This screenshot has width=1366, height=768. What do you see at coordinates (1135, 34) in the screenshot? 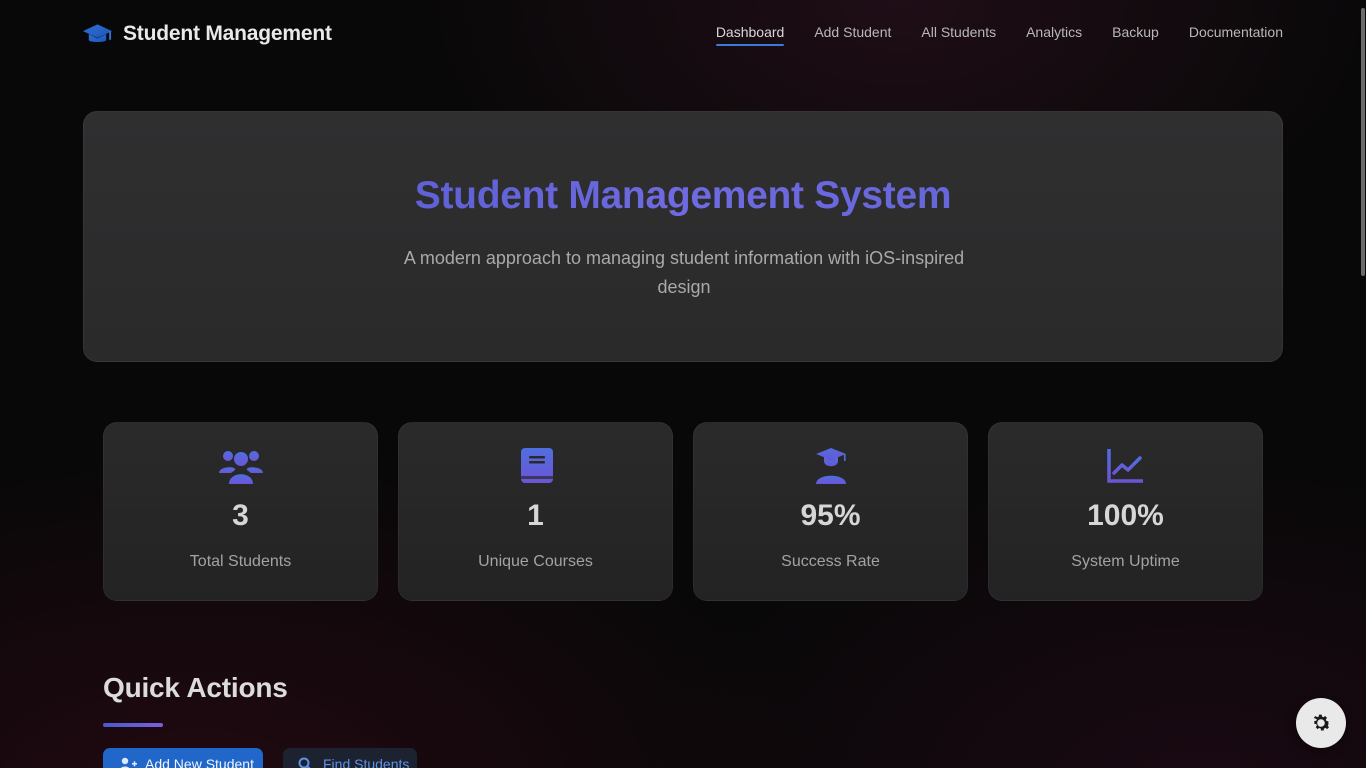
I see `nav-backup: Backup` at bounding box center [1135, 34].